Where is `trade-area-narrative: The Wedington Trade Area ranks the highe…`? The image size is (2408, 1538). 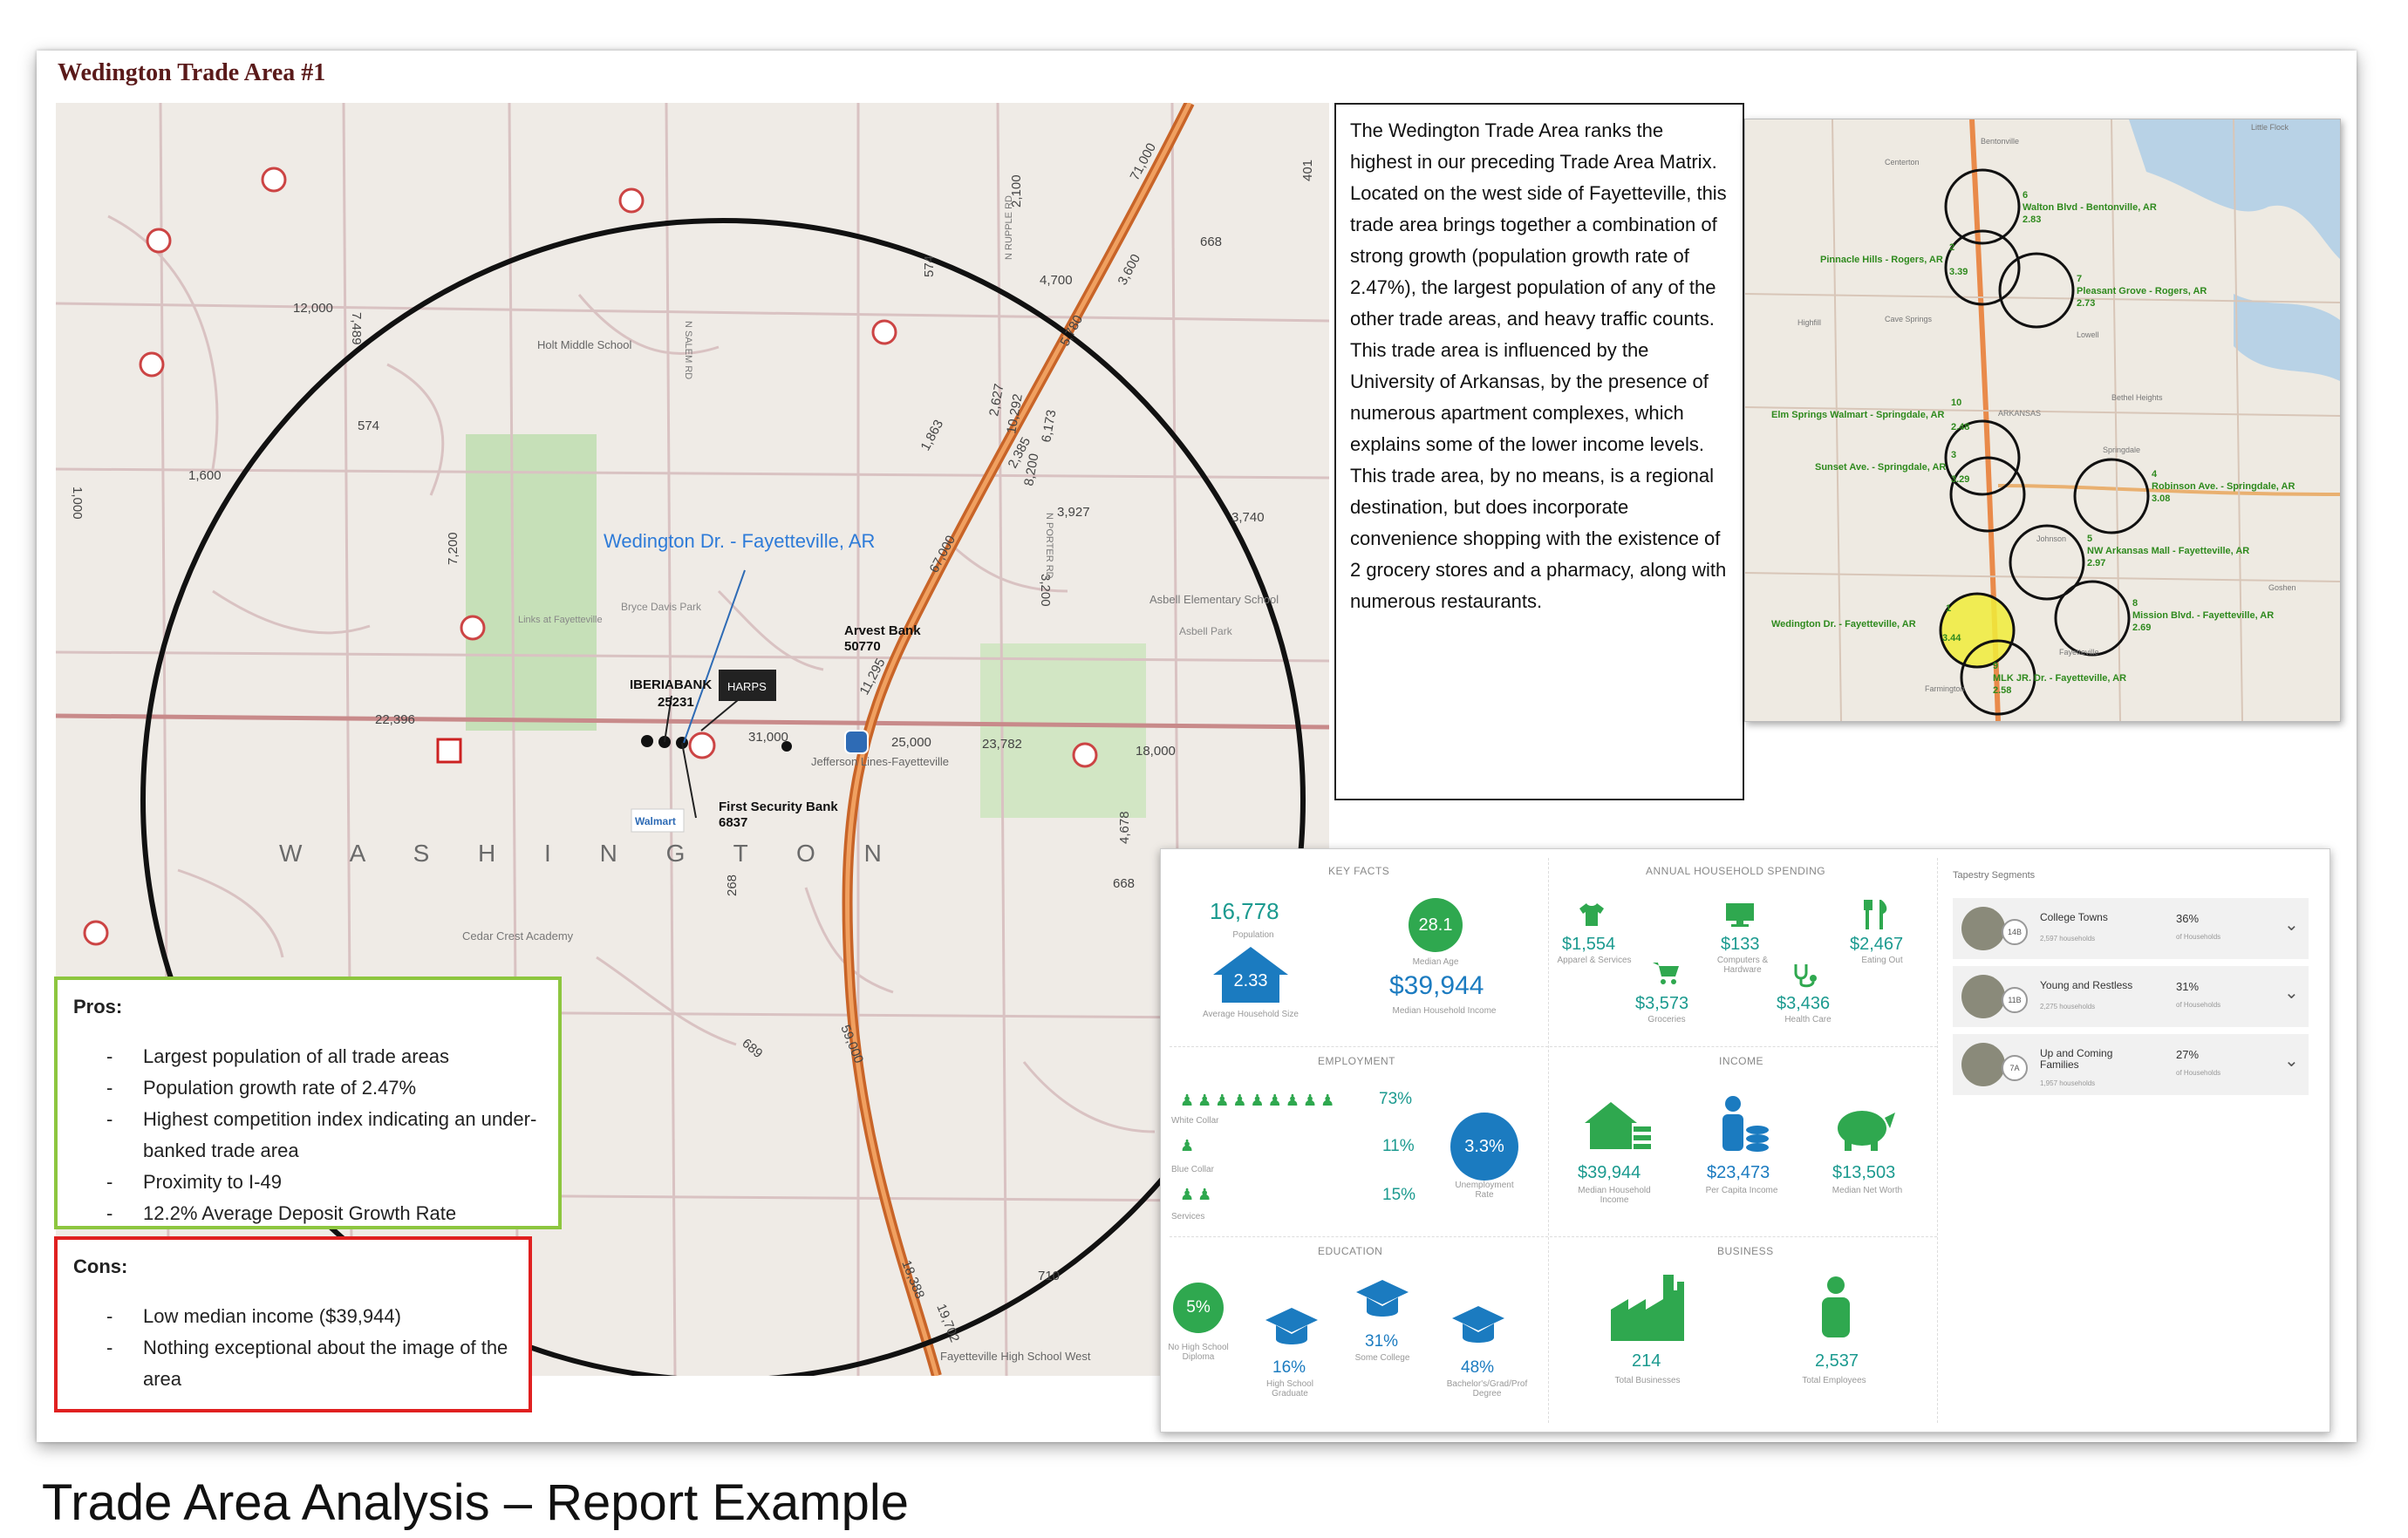
trade-area-narrative: The Wedington Trade Area ranks the highe… is located at coordinates (1539, 452).